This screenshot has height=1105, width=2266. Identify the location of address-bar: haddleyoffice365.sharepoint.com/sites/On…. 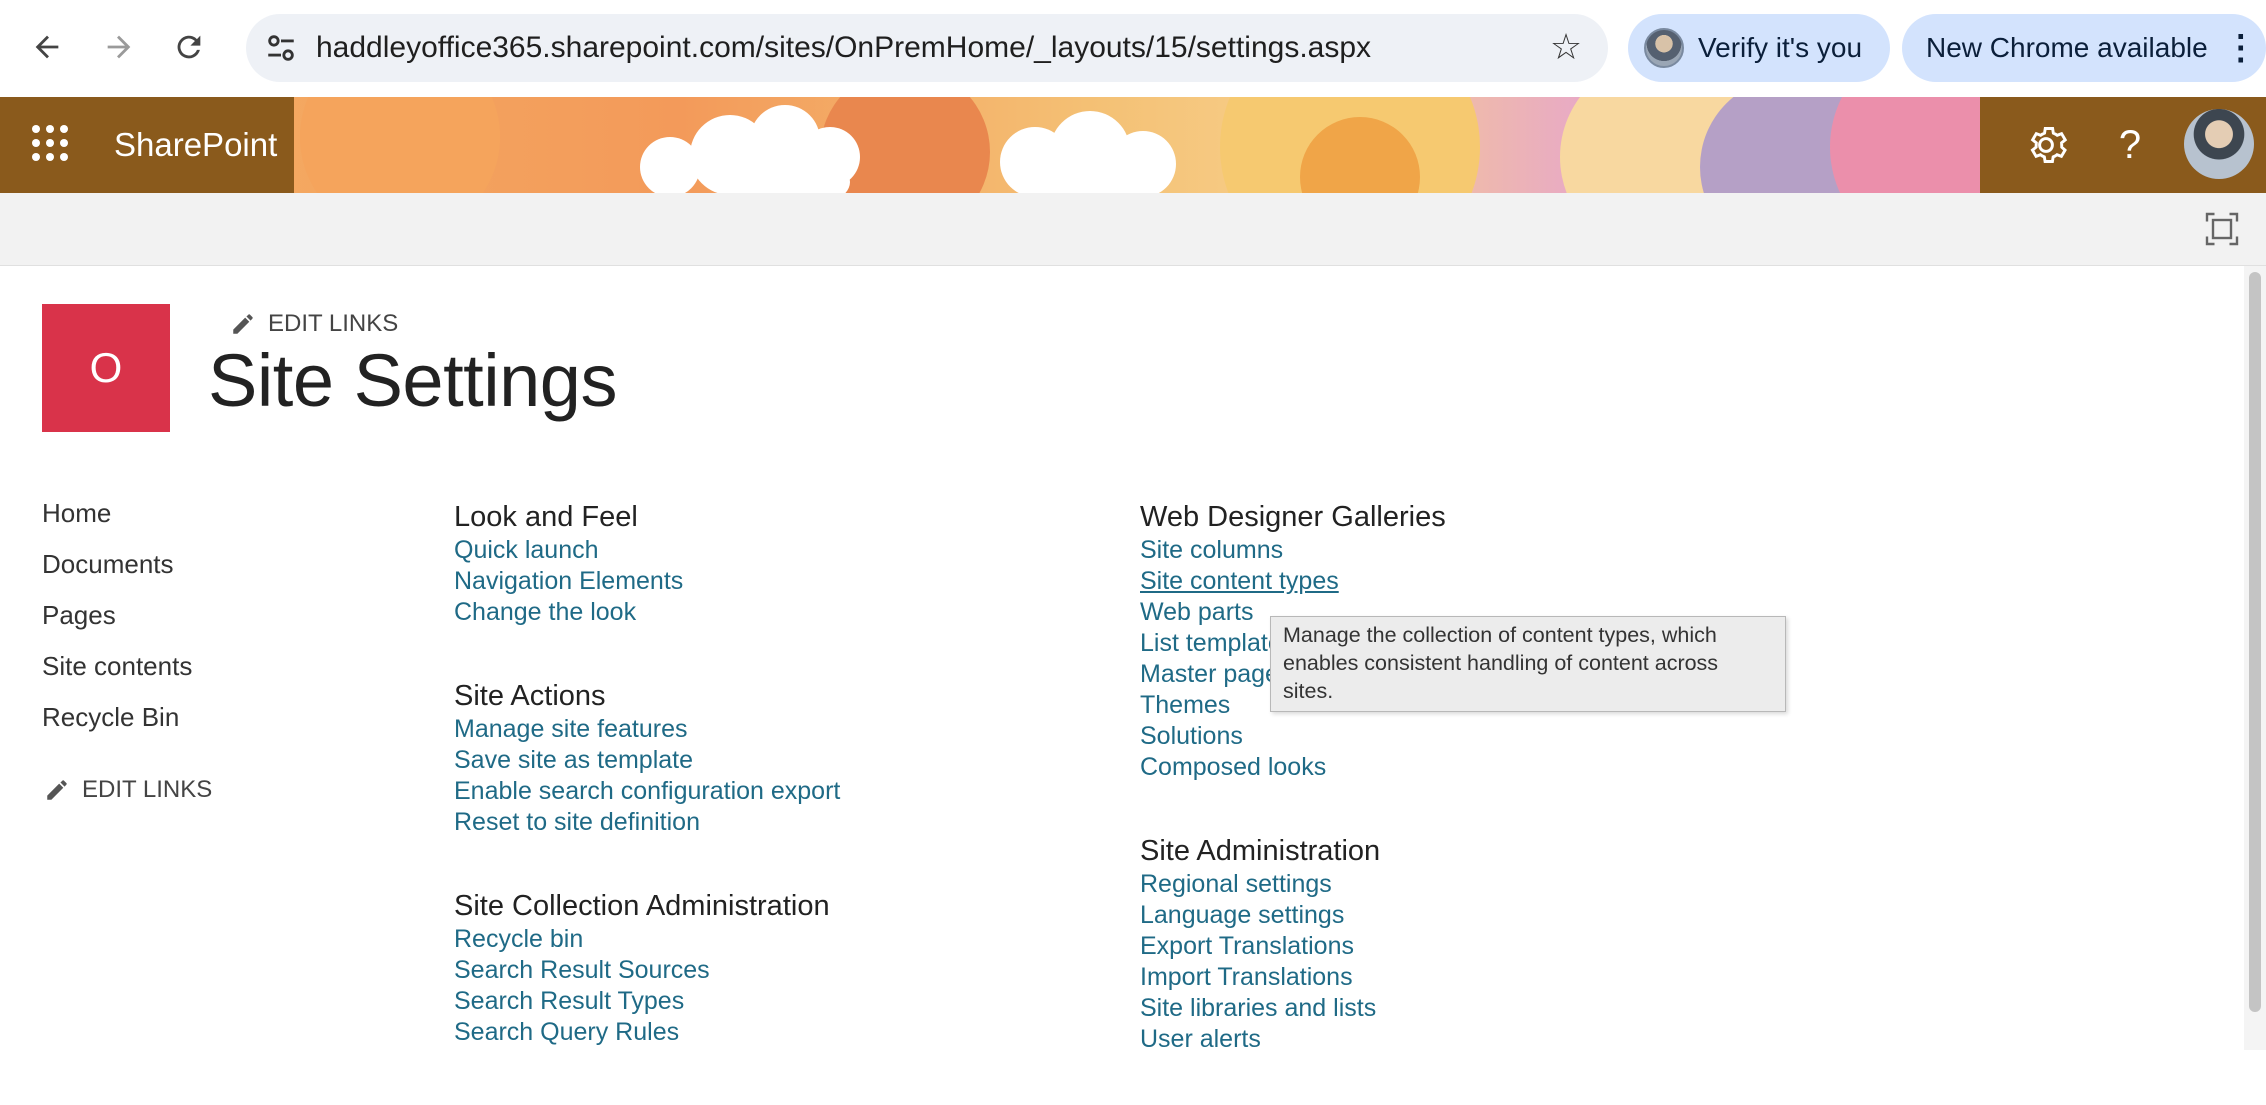
(927, 48).